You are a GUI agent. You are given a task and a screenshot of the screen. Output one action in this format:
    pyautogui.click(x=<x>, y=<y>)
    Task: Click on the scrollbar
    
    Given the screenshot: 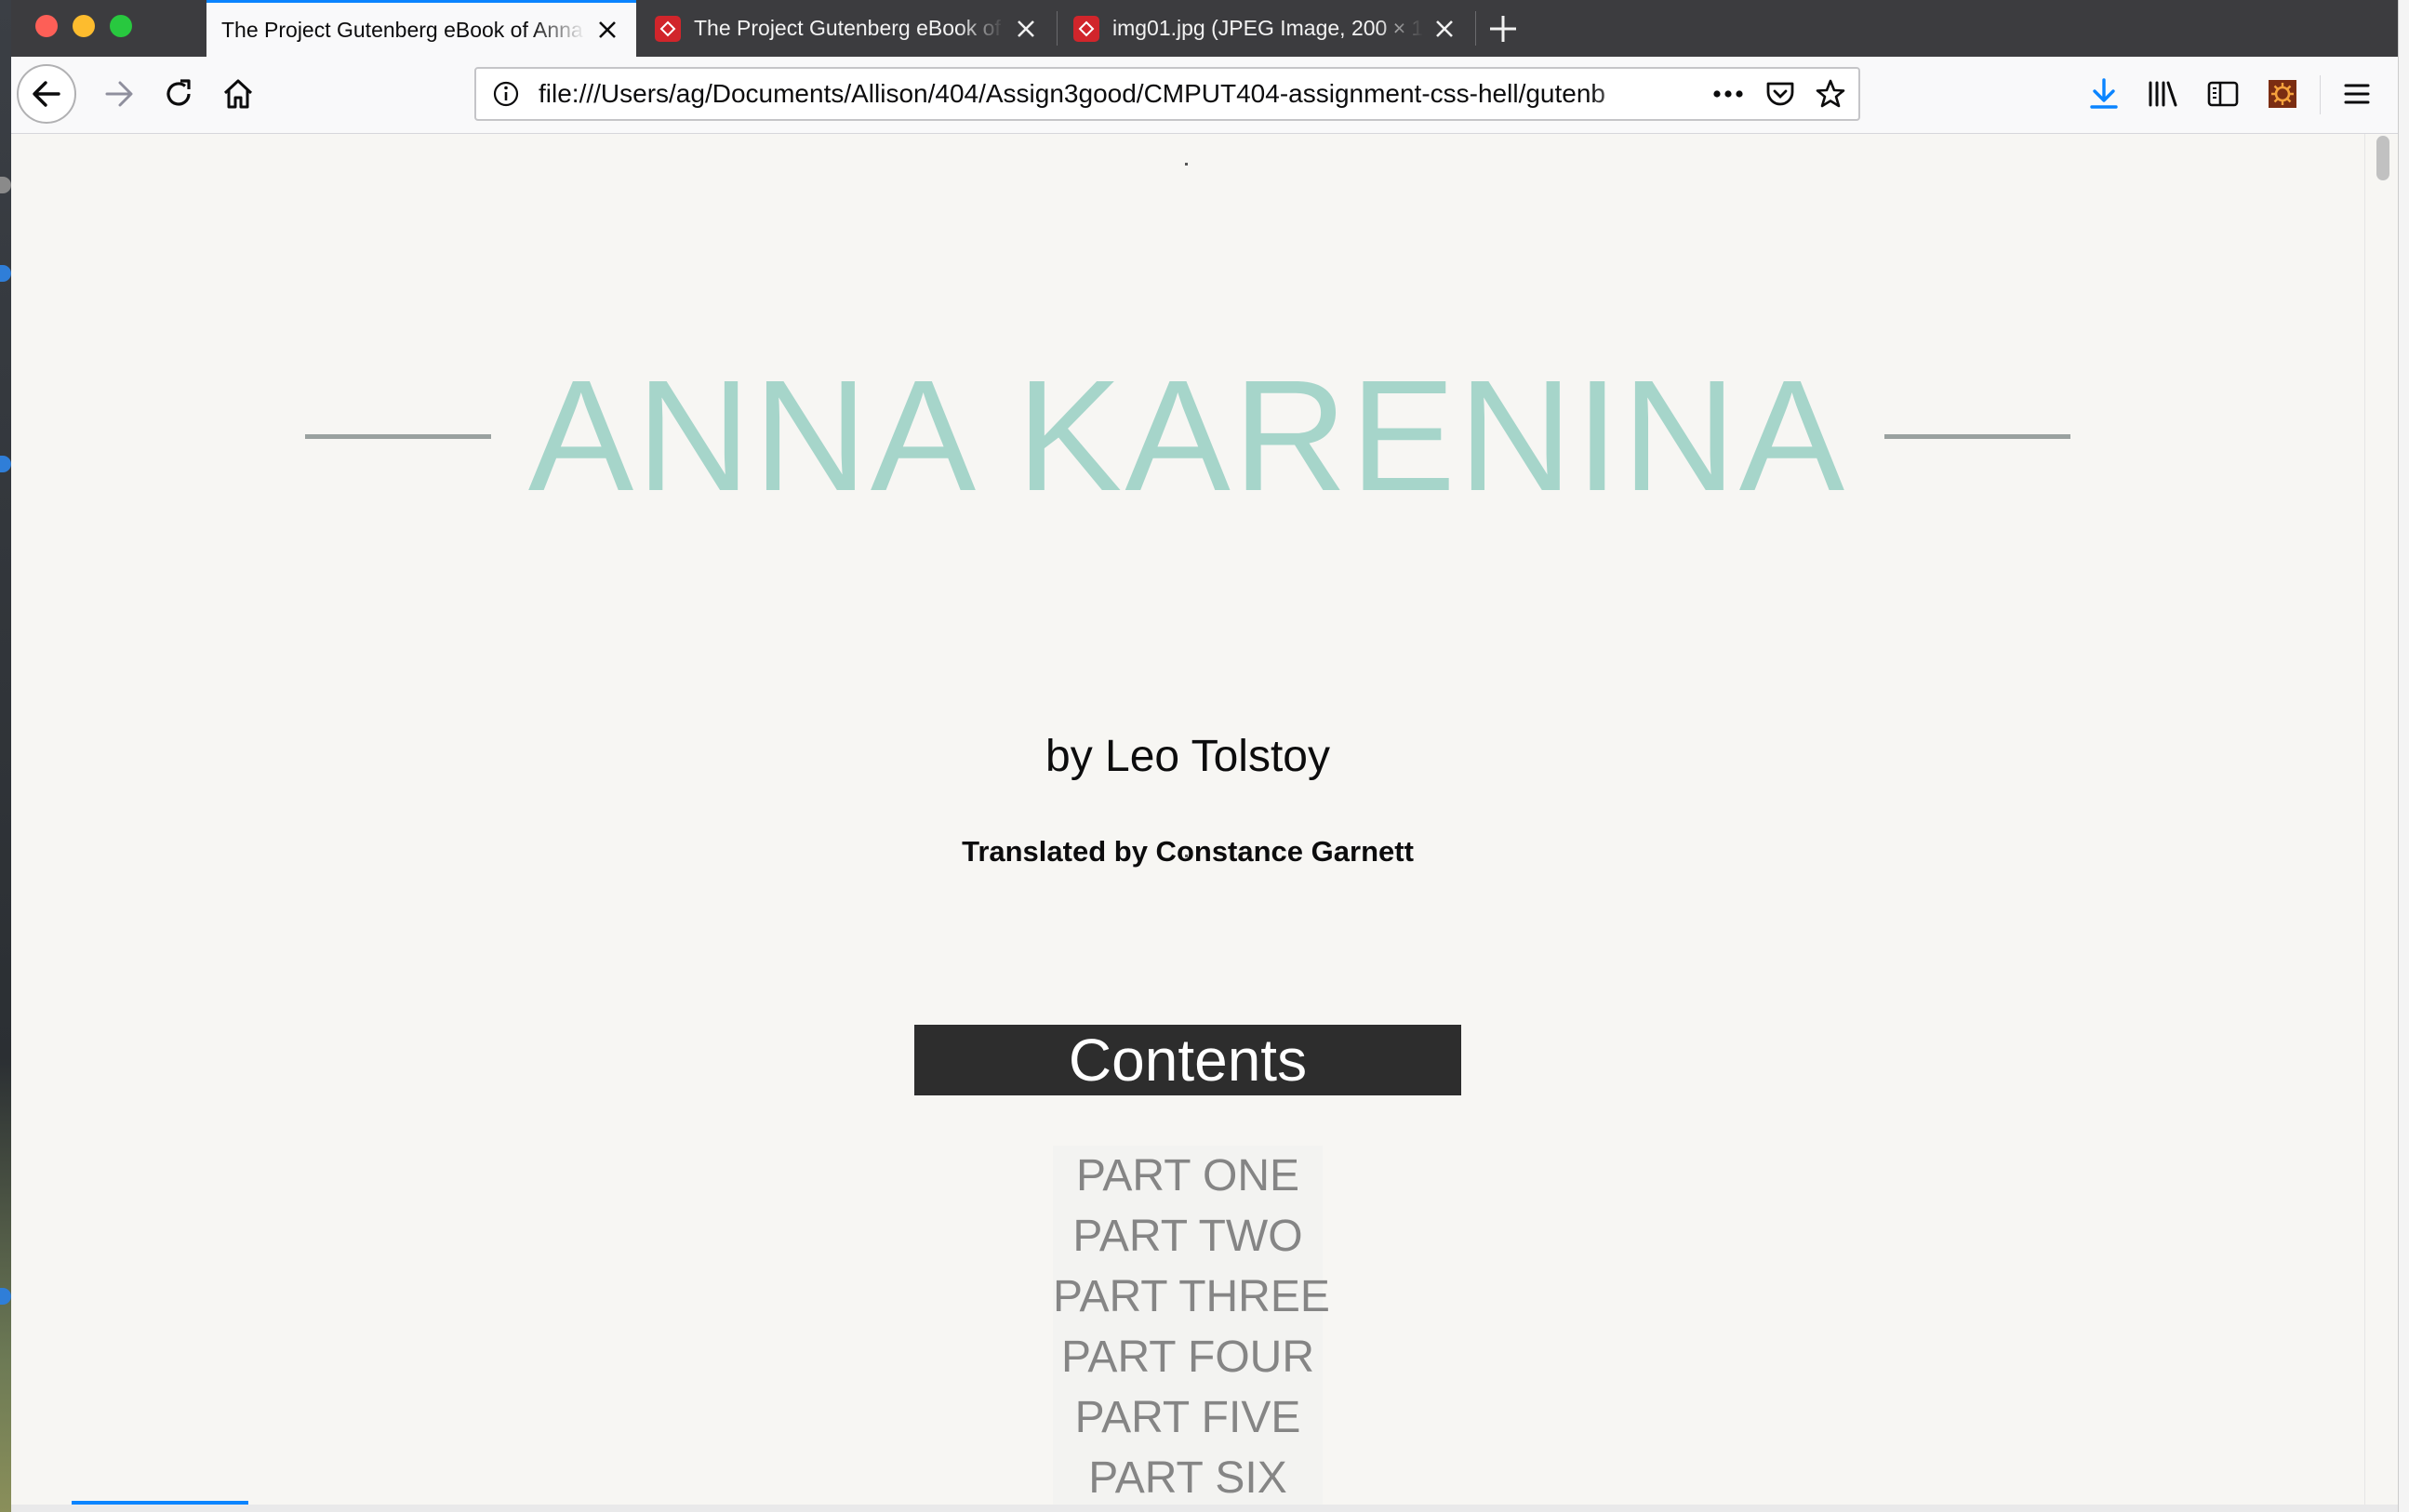 What is the action you would take?
    pyautogui.click(x=2381, y=819)
    